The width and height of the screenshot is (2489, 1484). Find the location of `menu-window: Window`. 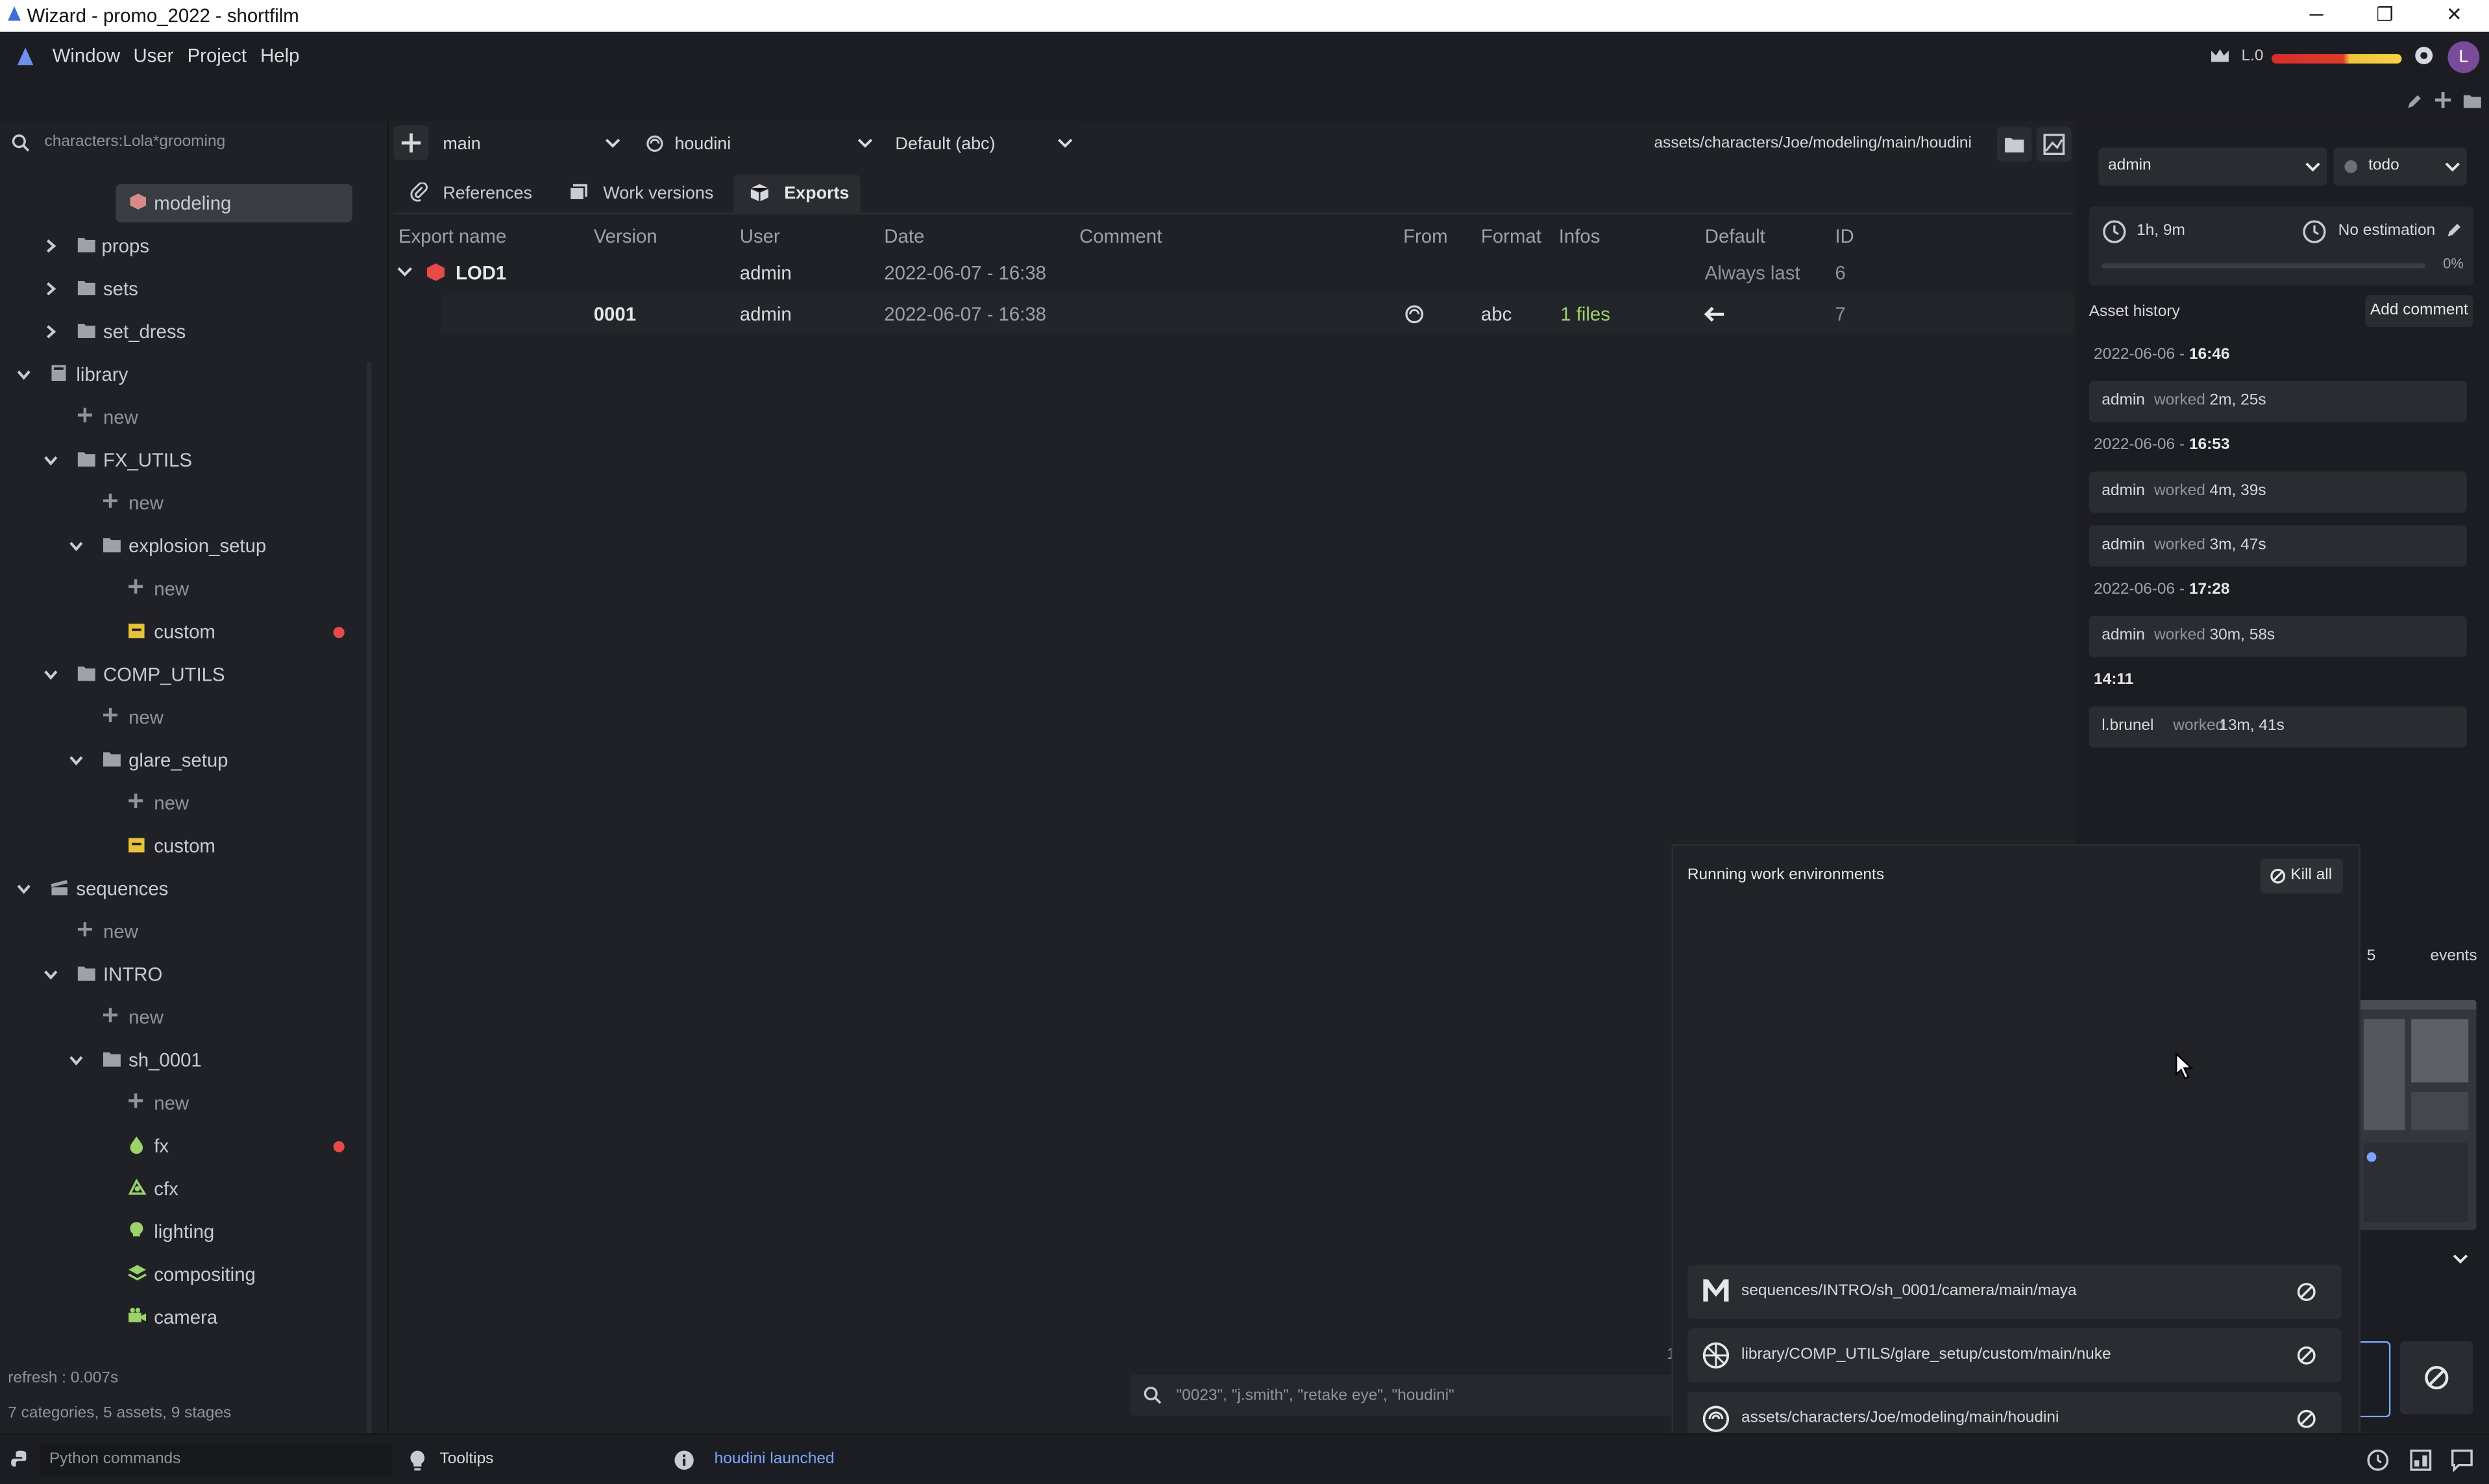

menu-window: Window is located at coordinates (86, 55).